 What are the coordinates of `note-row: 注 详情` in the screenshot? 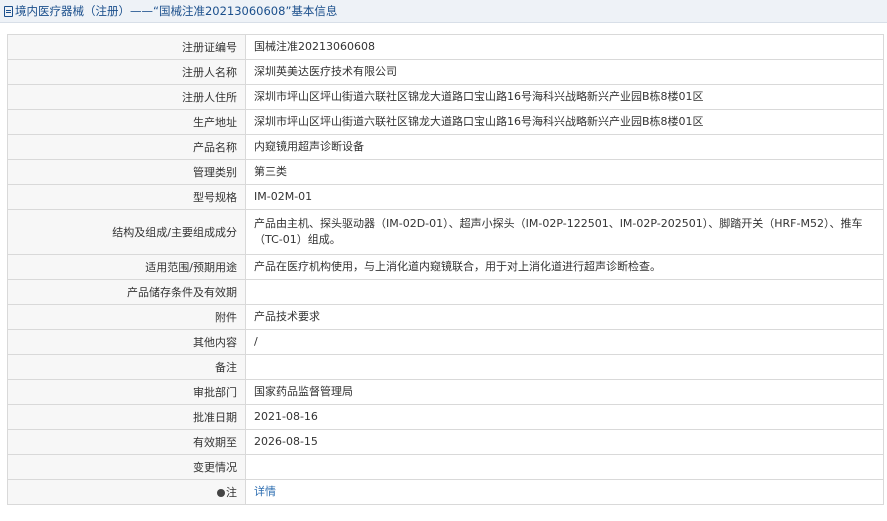 It's located at (445, 492).